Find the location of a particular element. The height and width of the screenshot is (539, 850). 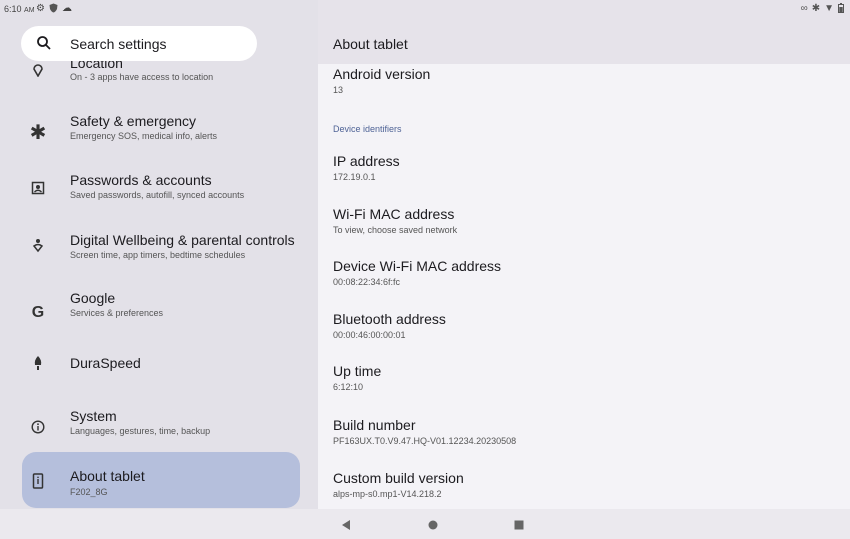

item-value: To view, choose saved network is located at coordinates (395, 230).